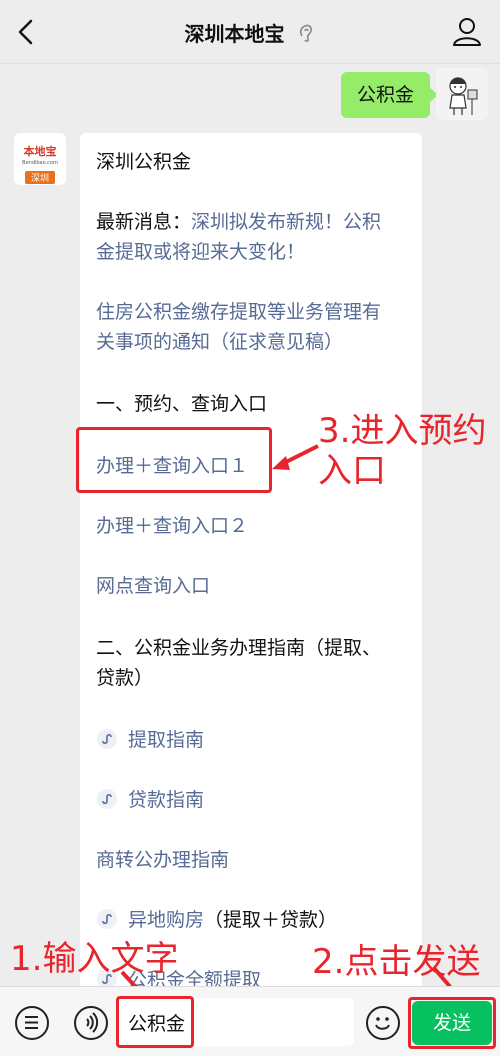  What do you see at coordinates (452, 1023) in the screenshot?
I see `send-highlight-box` at bounding box center [452, 1023].